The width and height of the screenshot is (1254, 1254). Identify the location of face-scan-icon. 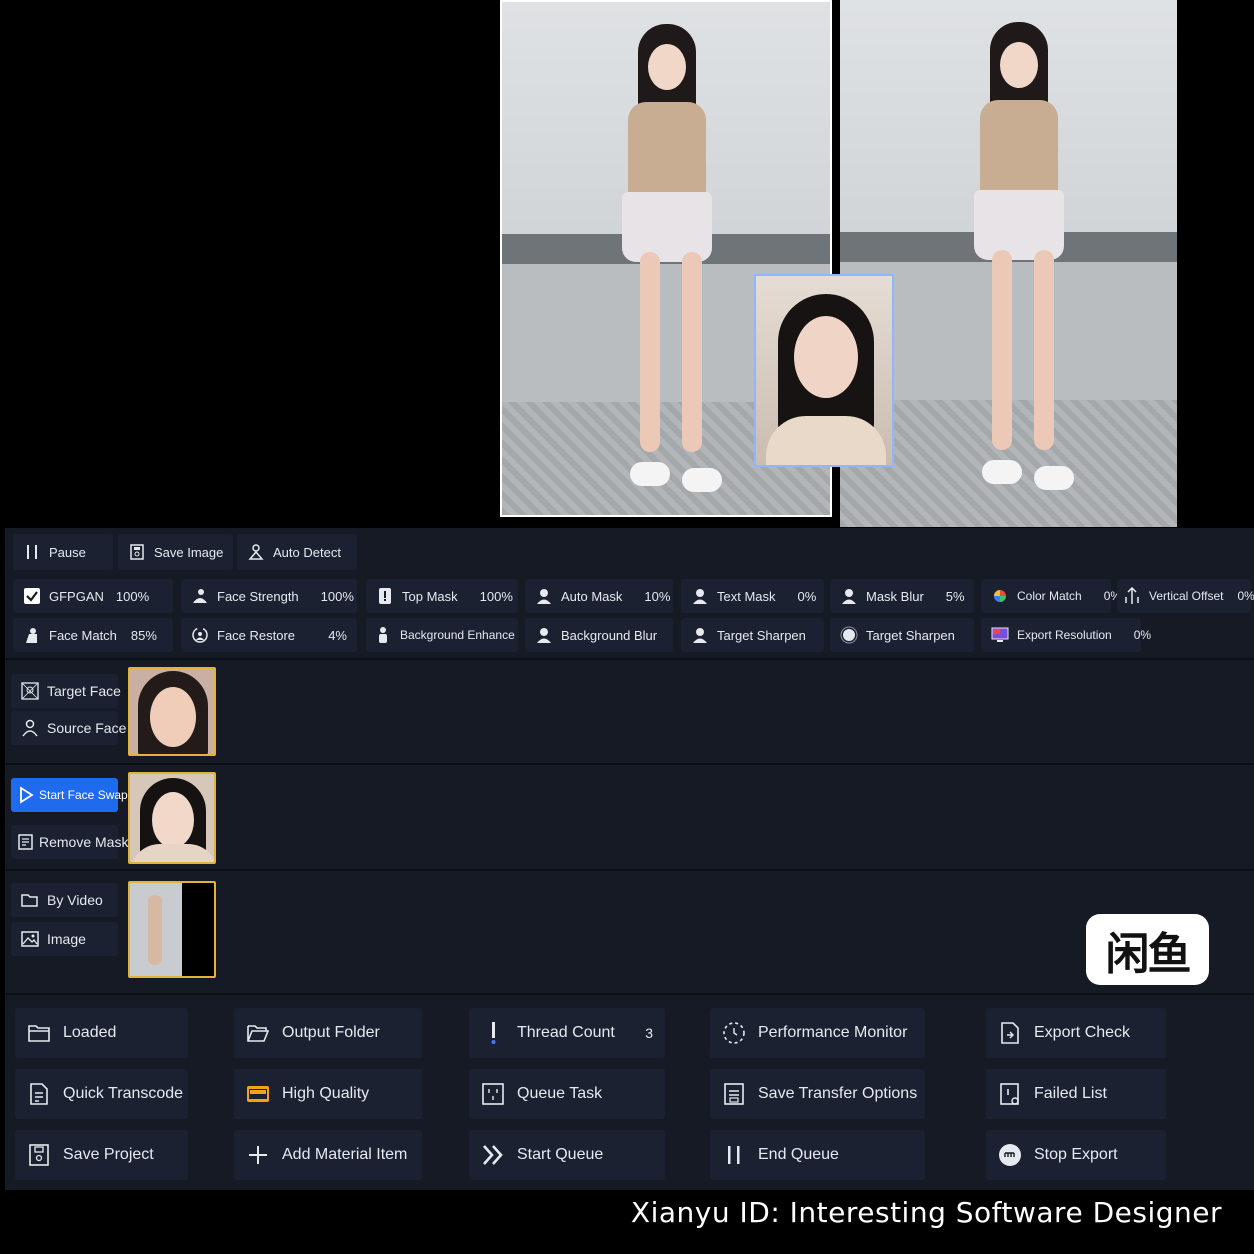
(30, 691).